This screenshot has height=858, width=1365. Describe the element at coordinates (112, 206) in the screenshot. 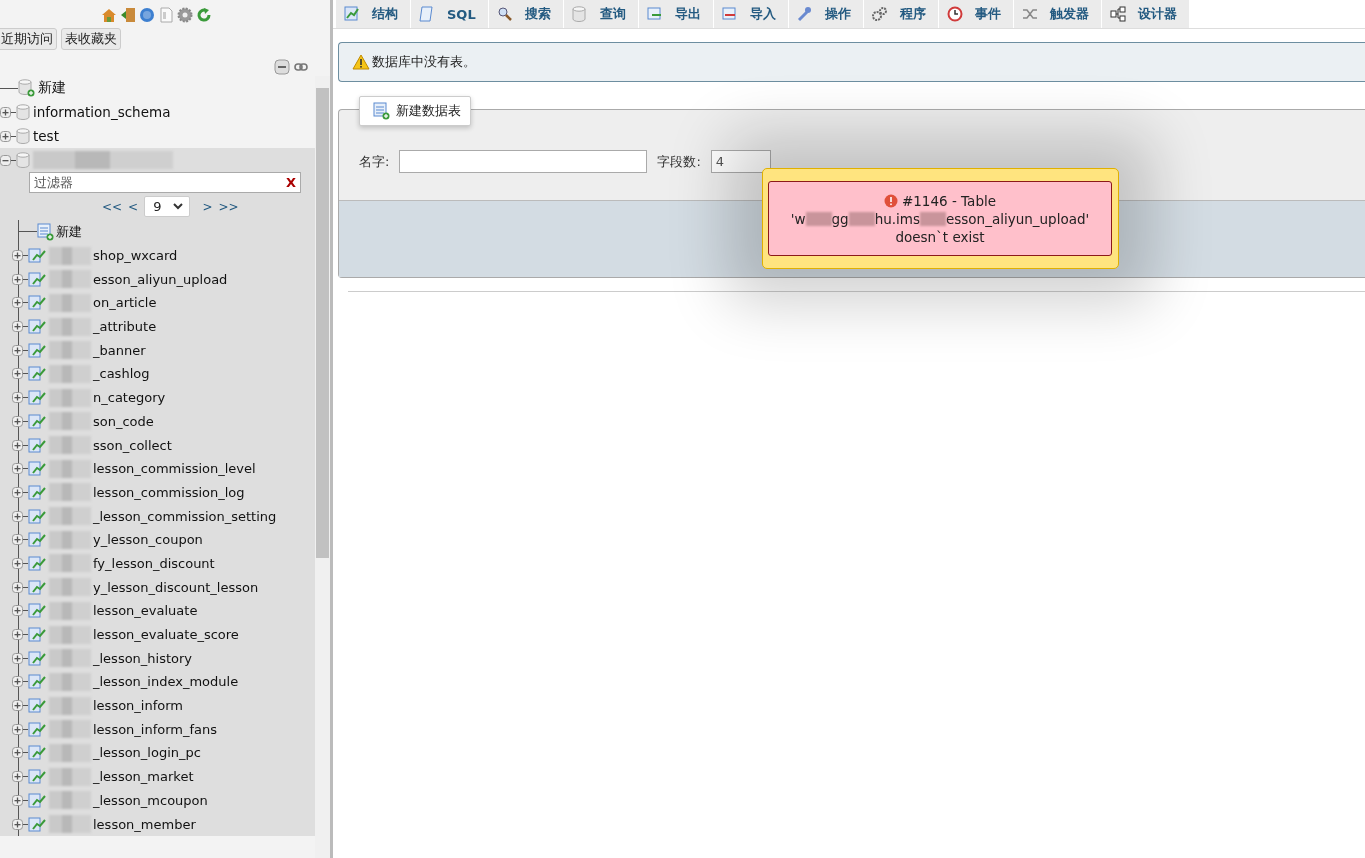

I see `first-page-link: <<` at that location.